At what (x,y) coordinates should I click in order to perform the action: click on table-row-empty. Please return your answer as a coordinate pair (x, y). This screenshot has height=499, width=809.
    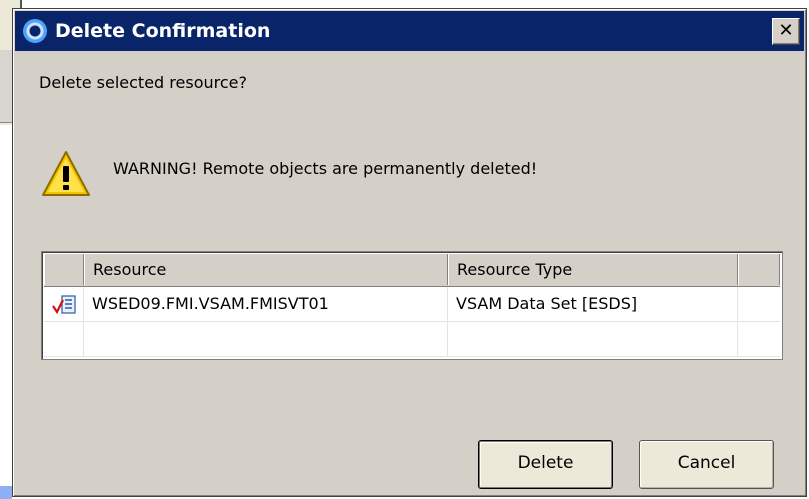
    Looking at the image, I should click on (412, 339).